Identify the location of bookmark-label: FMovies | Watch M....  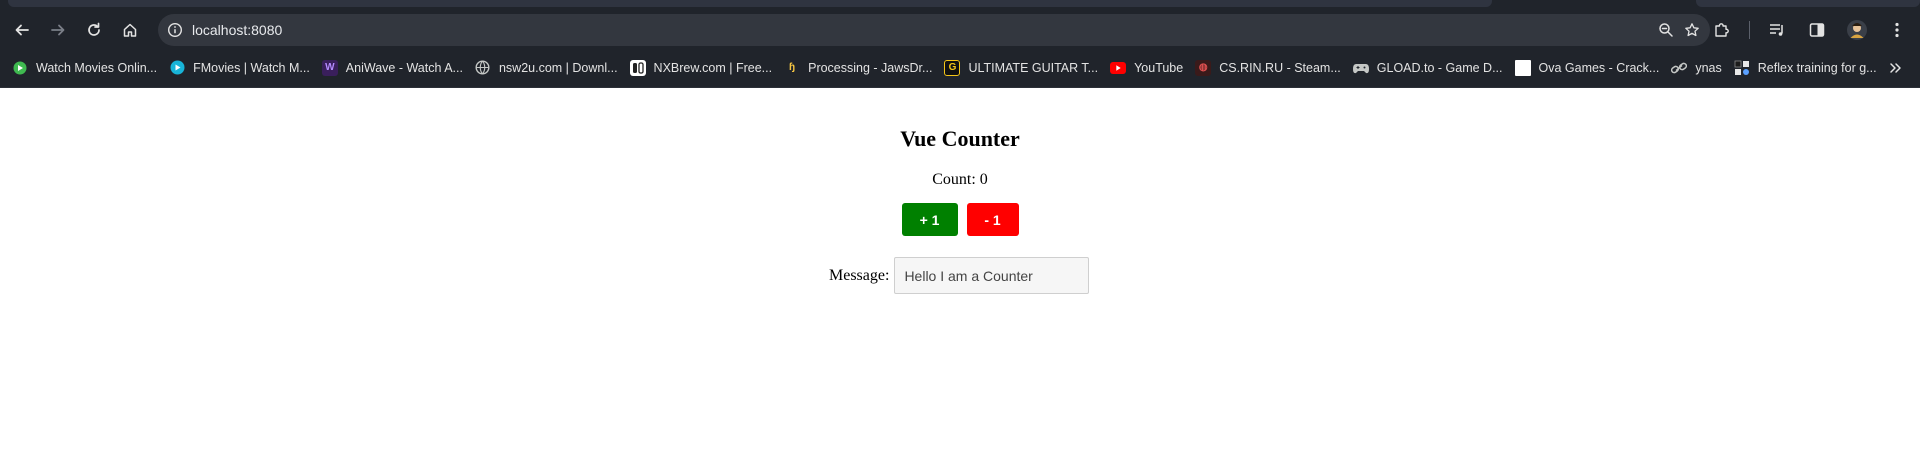
(251, 67).